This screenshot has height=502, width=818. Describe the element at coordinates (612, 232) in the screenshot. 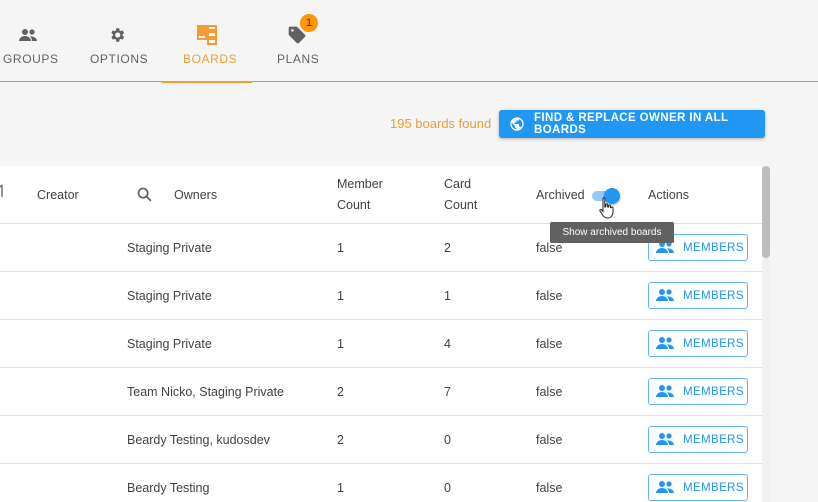

I see `archived-tooltip: Show archived boards` at that location.